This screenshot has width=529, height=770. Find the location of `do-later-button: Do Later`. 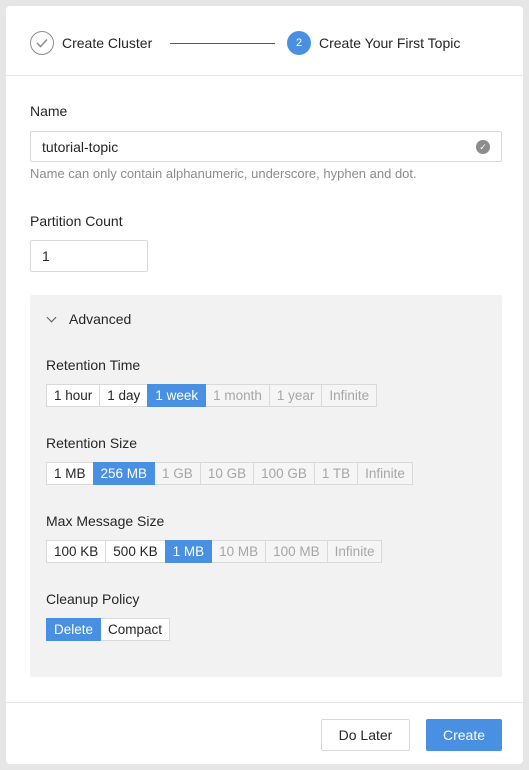

do-later-button: Do Later is located at coordinates (365, 735).